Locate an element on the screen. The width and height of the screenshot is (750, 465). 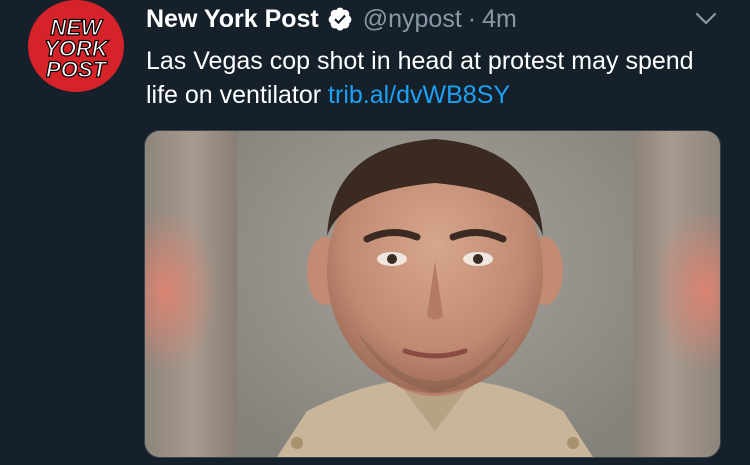
new-york-post-logo: NEW YORK POST is located at coordinates (76, 46).